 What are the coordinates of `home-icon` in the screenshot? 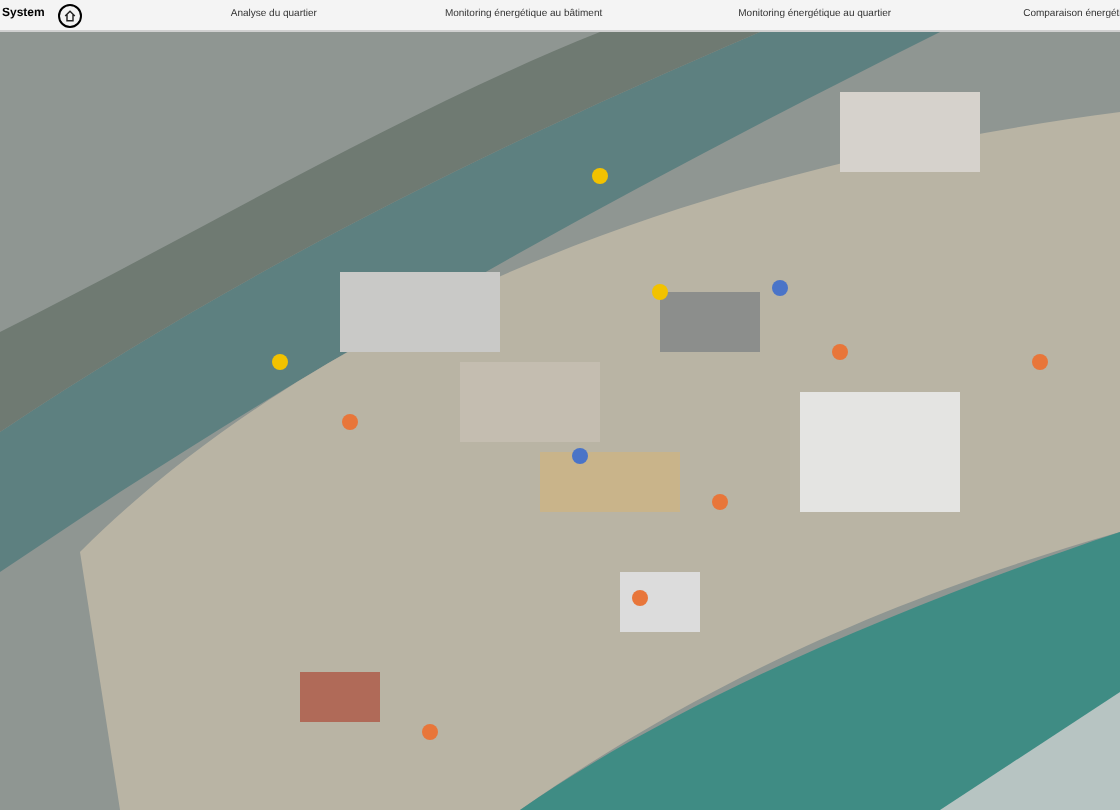 It's located at (70, 15).